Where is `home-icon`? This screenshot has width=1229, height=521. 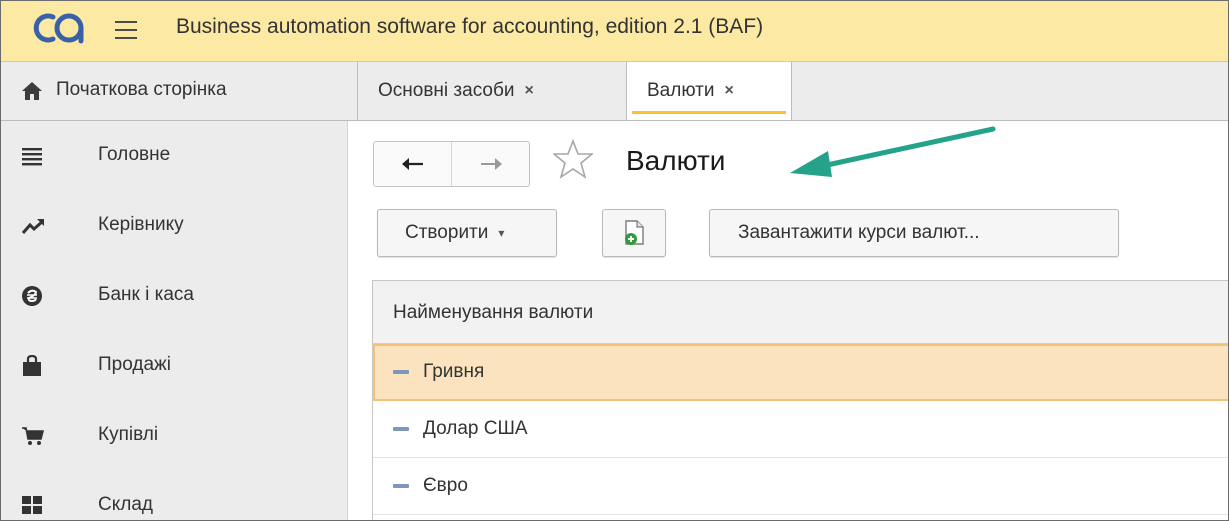 home-icon is located at coordinates (32, 91).